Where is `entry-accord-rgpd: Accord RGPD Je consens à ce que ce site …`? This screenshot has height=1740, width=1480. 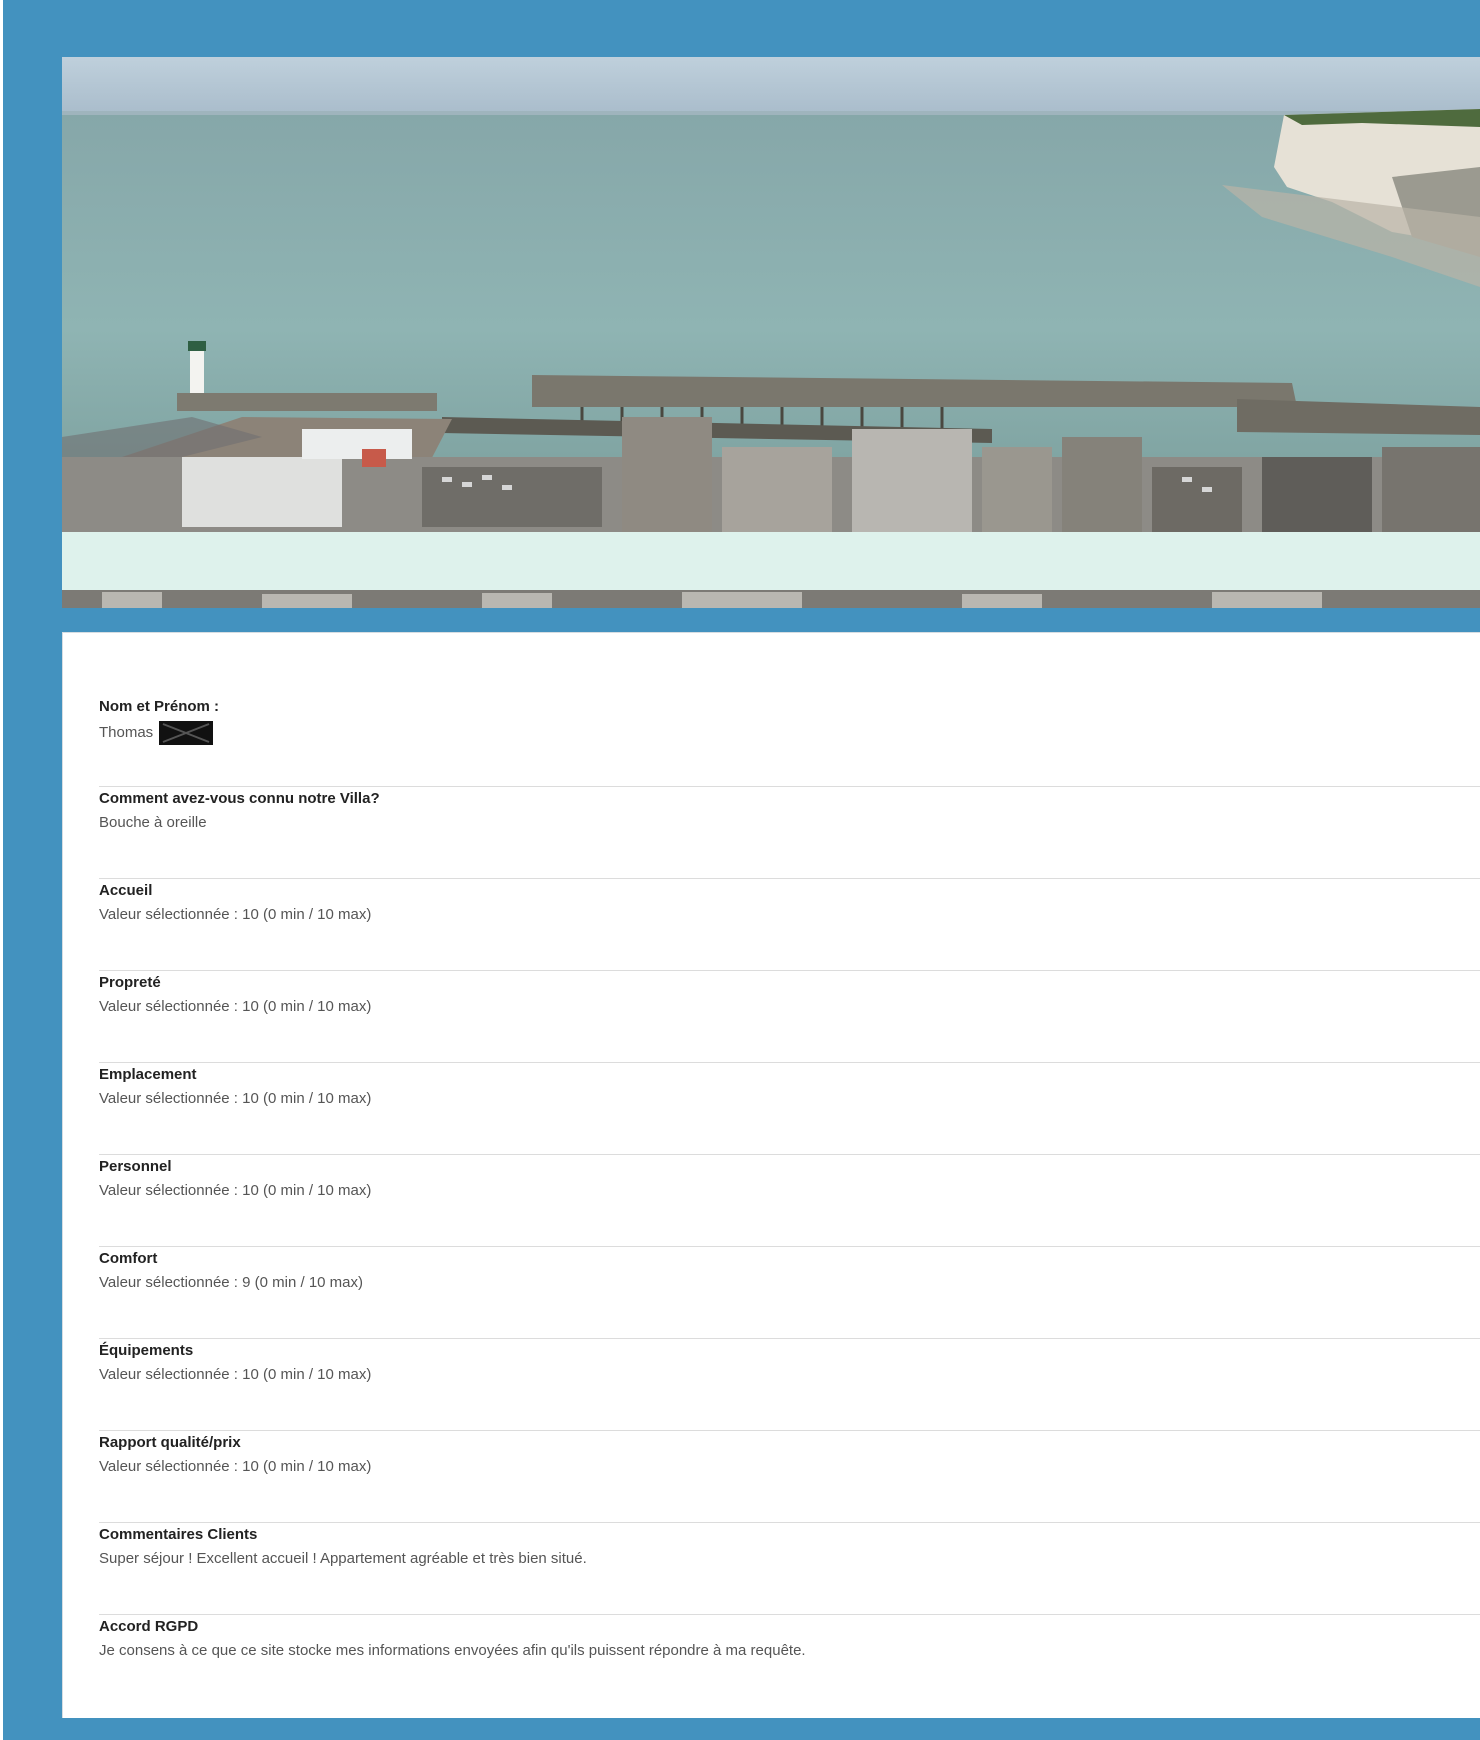
entry-accord-rgpd: Accord RGPD Je consens à ce que ce site … is located at coordinates (789, 1661).